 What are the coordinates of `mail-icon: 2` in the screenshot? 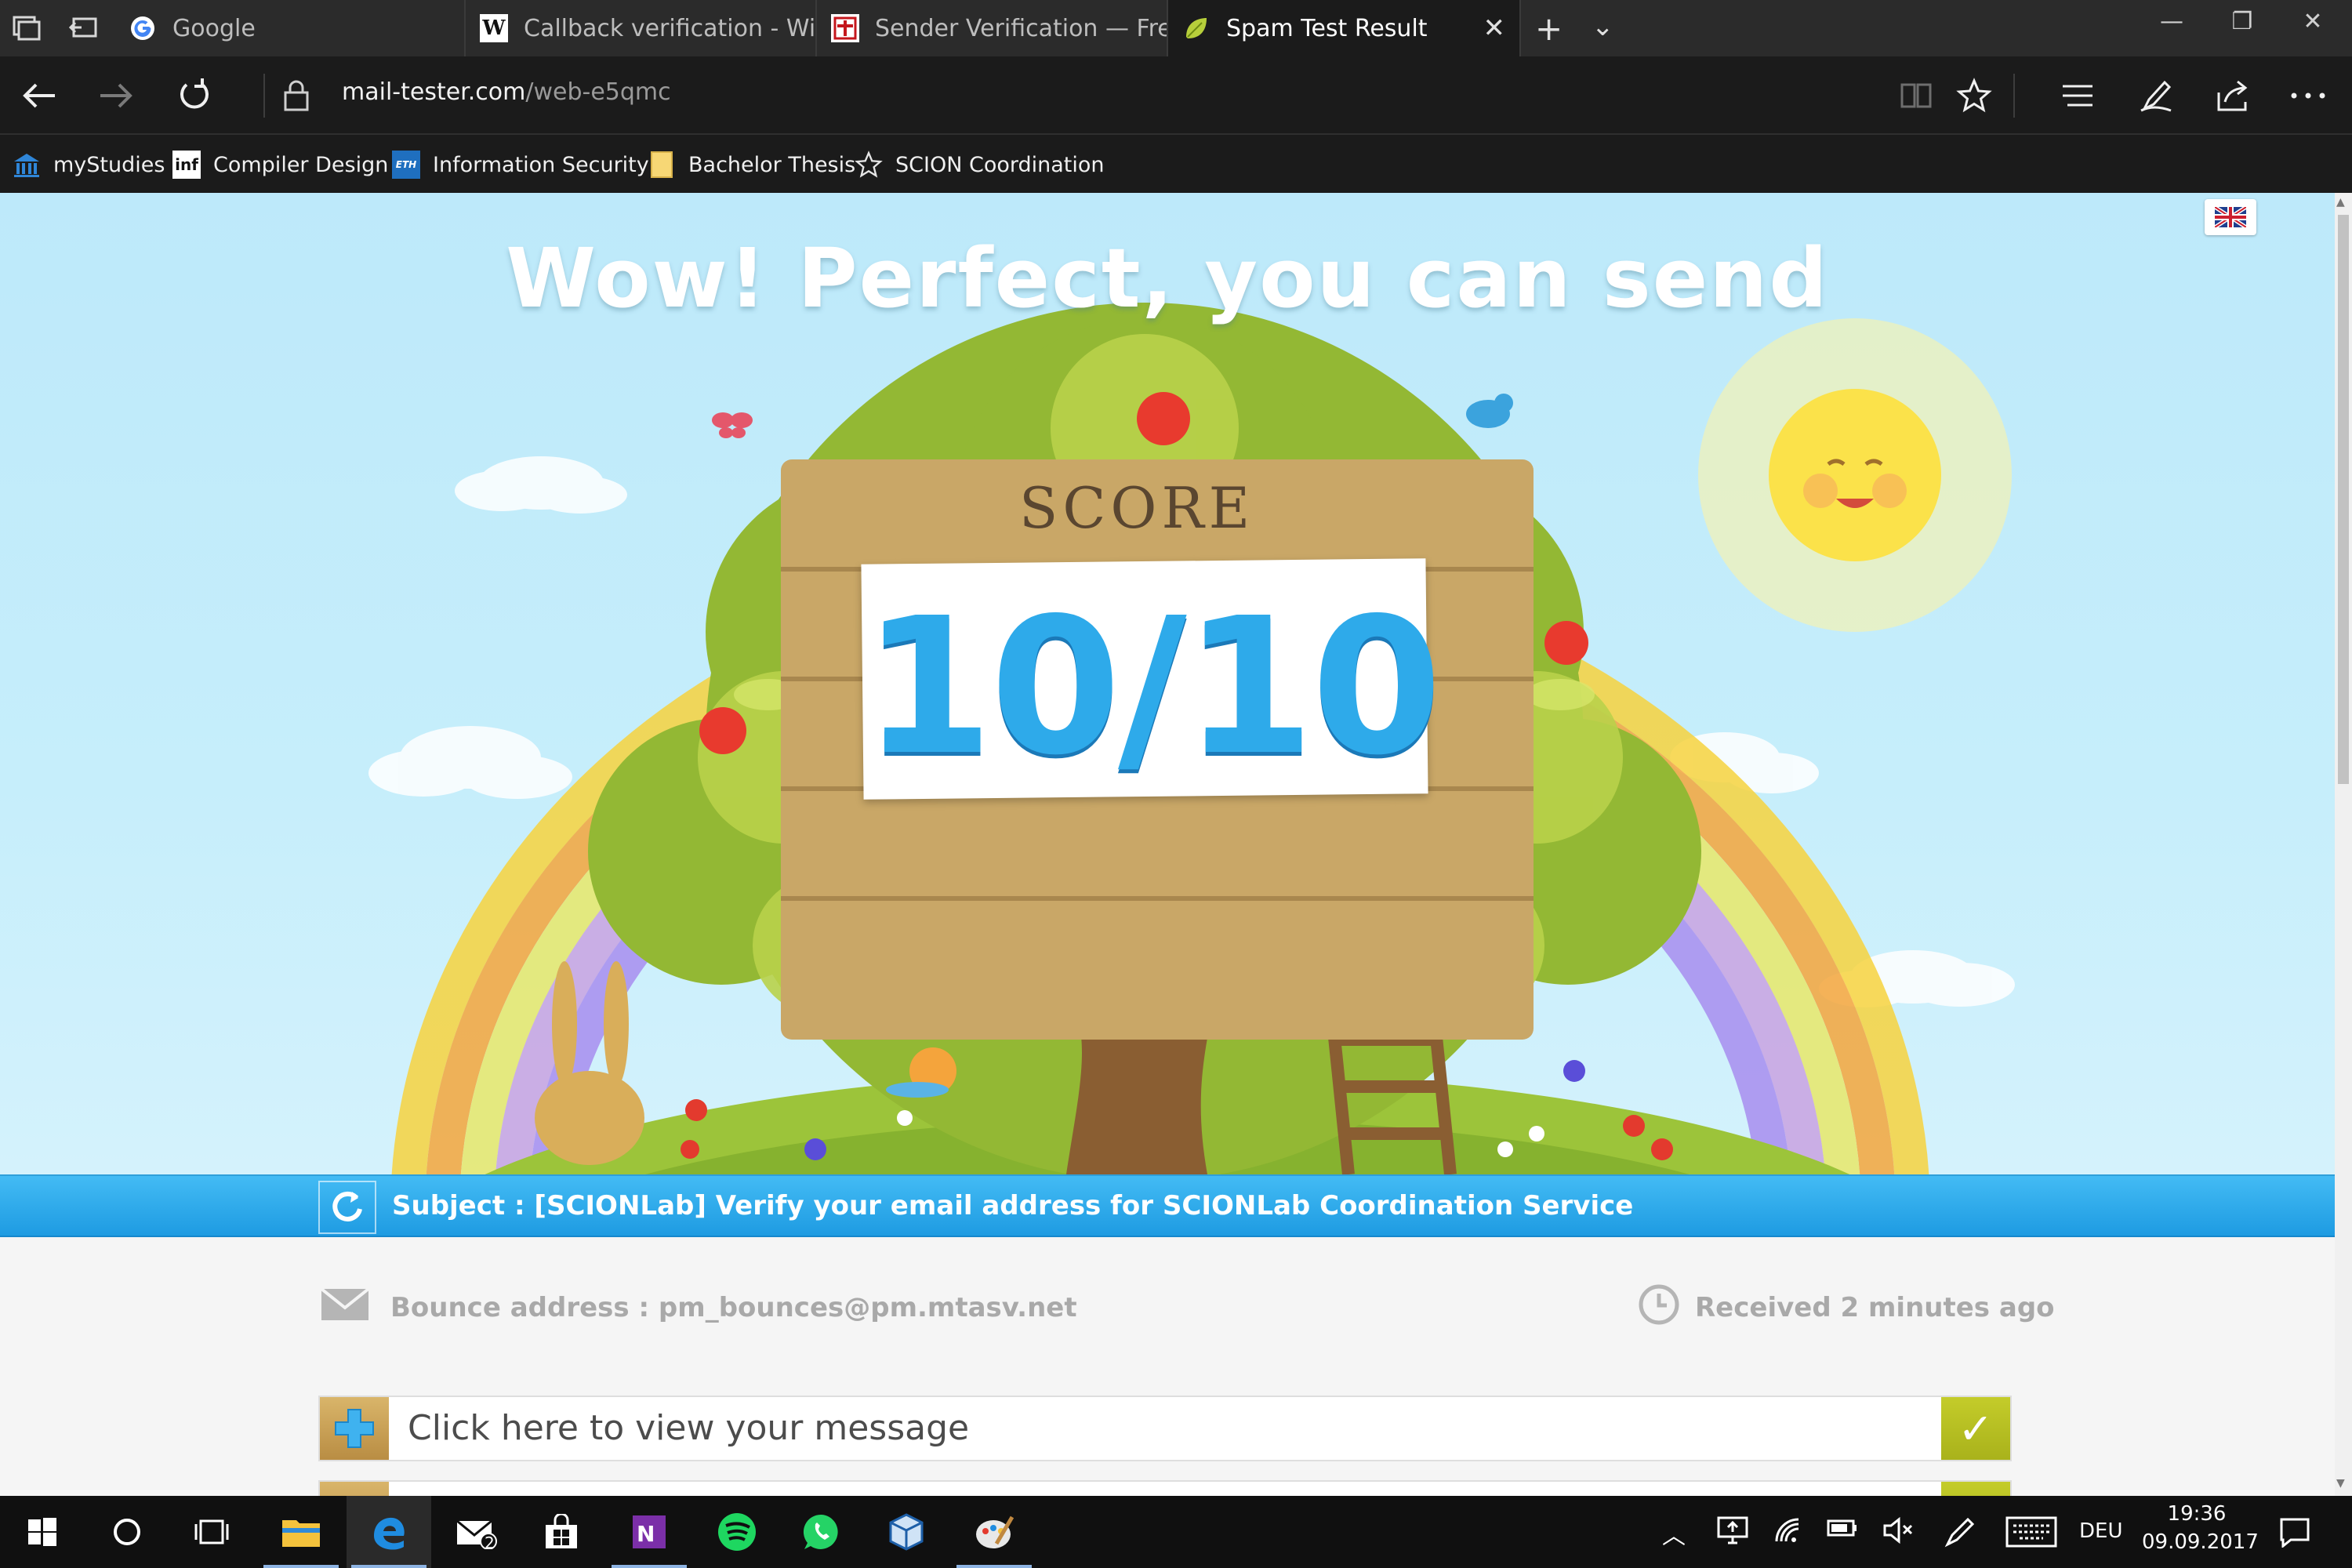 It's located at (476, 1532).